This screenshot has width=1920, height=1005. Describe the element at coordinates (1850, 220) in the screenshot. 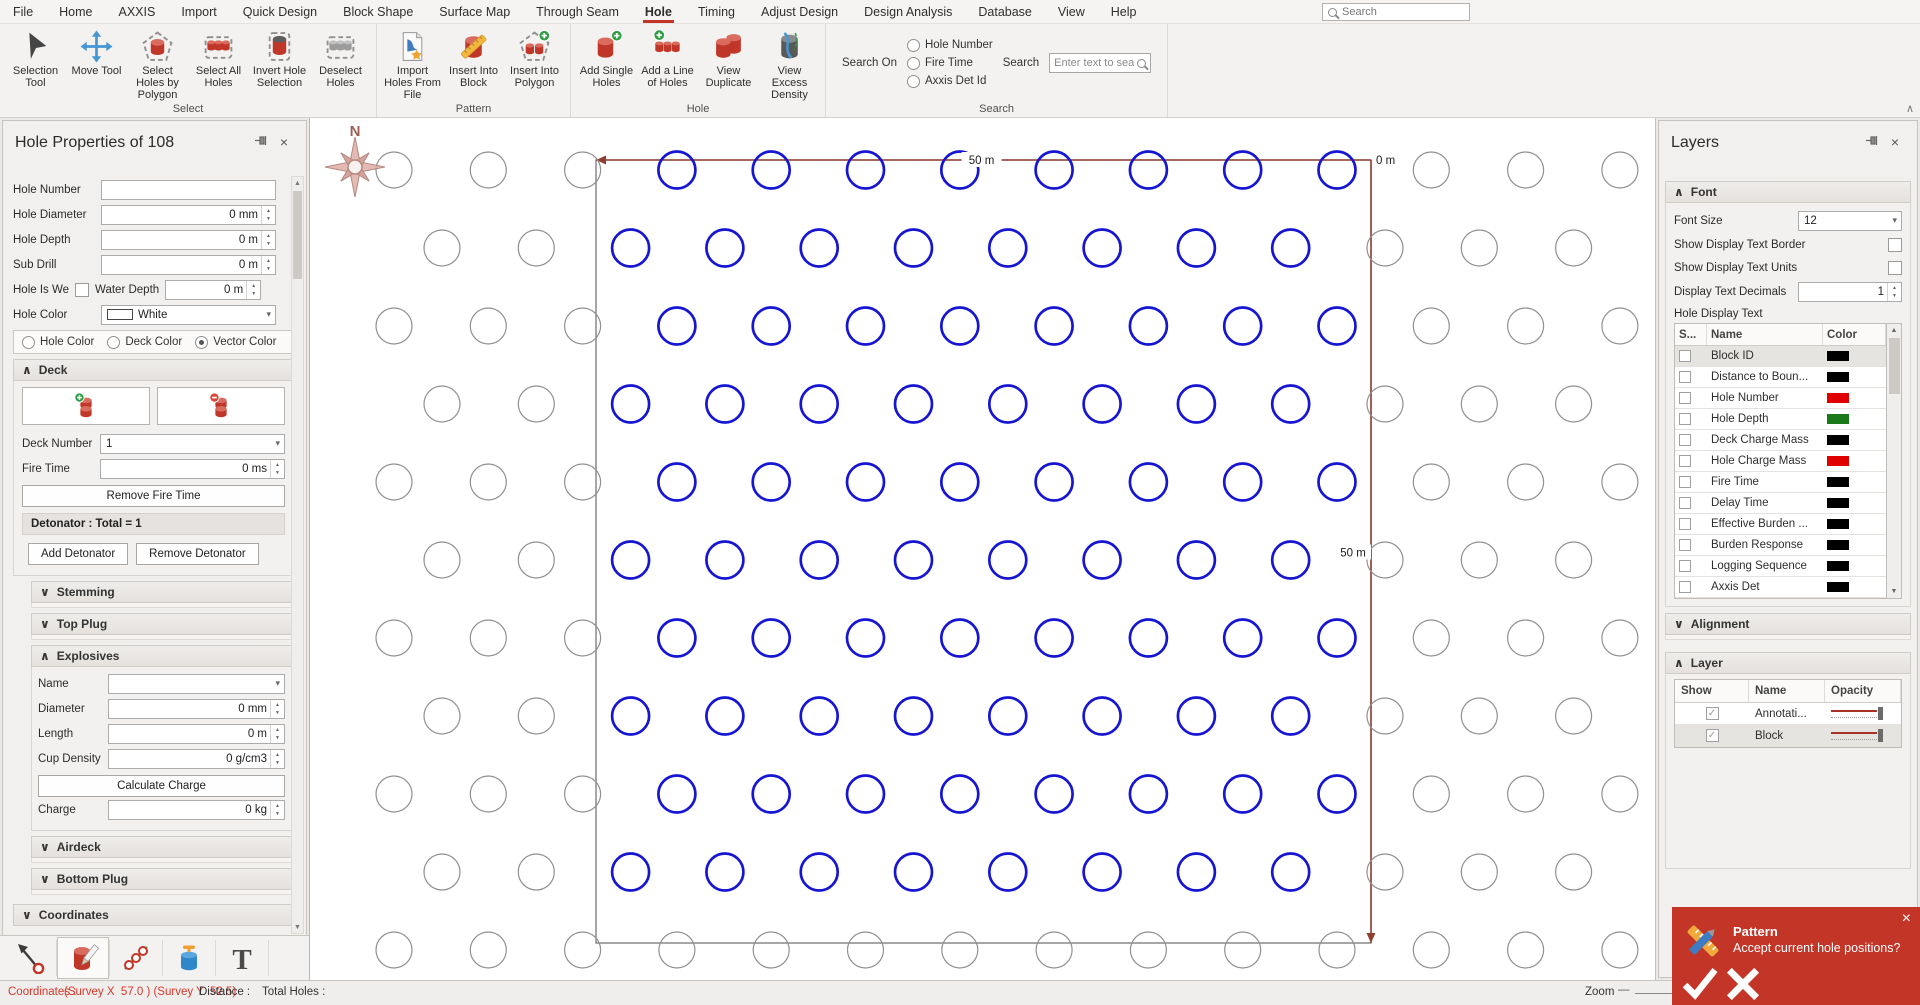

I see `font-size-dropdown: 12 ▾` at that location.